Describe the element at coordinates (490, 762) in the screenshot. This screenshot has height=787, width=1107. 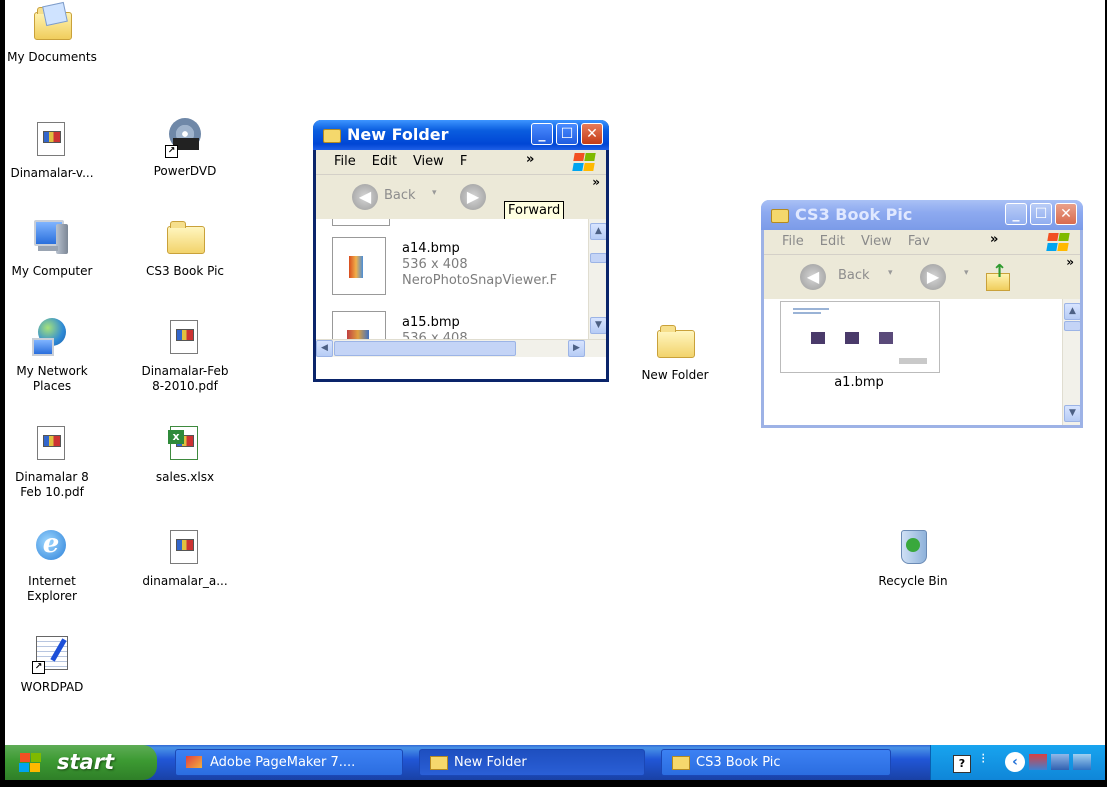
I see `taskbar-button-label: New Folder` at that location.